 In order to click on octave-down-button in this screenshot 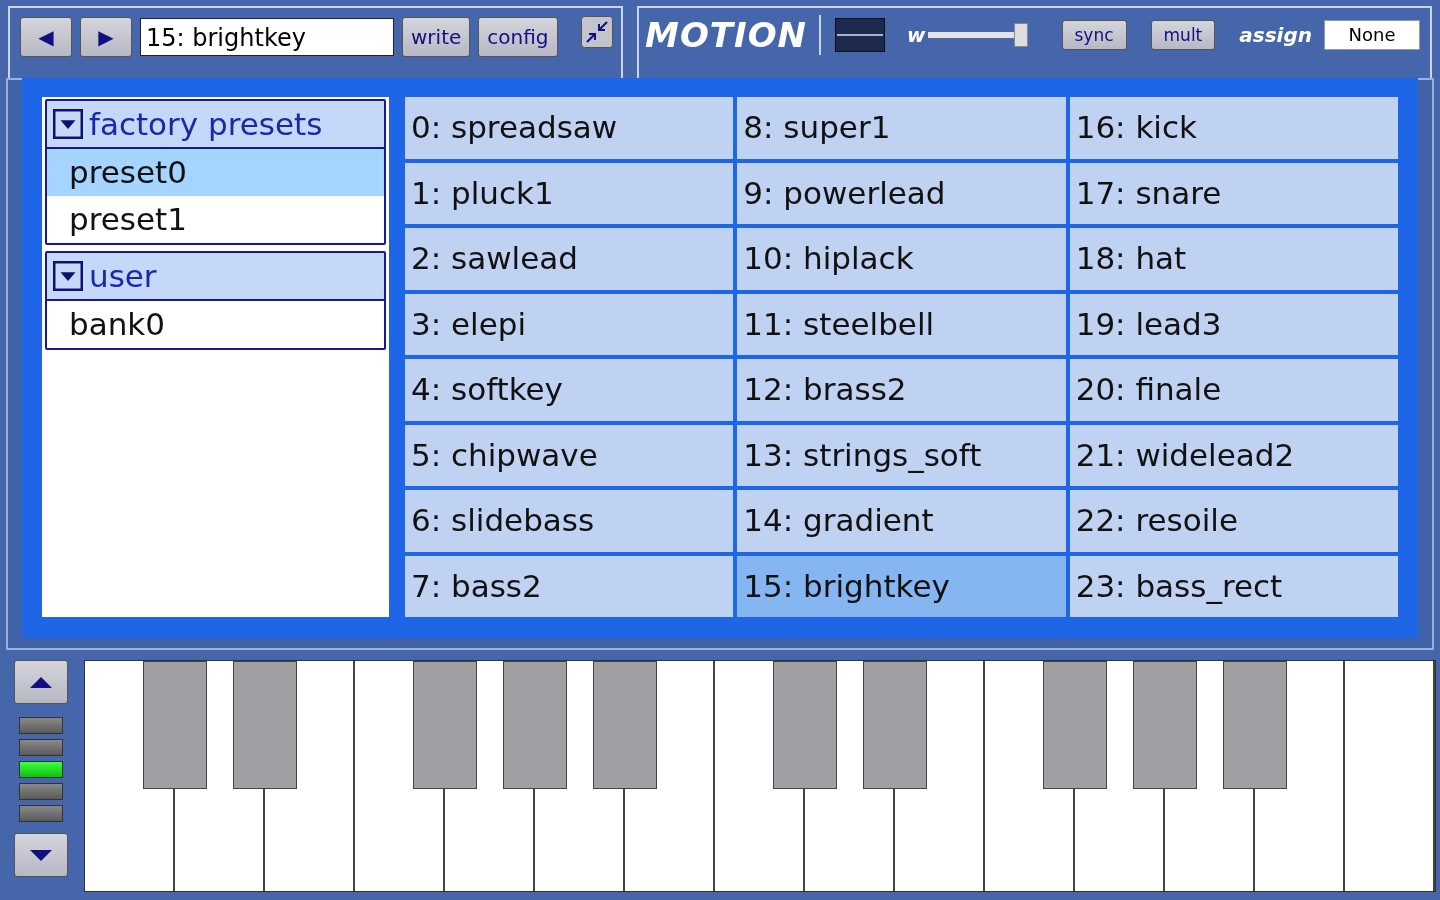, I will do `click(41, 855)`.